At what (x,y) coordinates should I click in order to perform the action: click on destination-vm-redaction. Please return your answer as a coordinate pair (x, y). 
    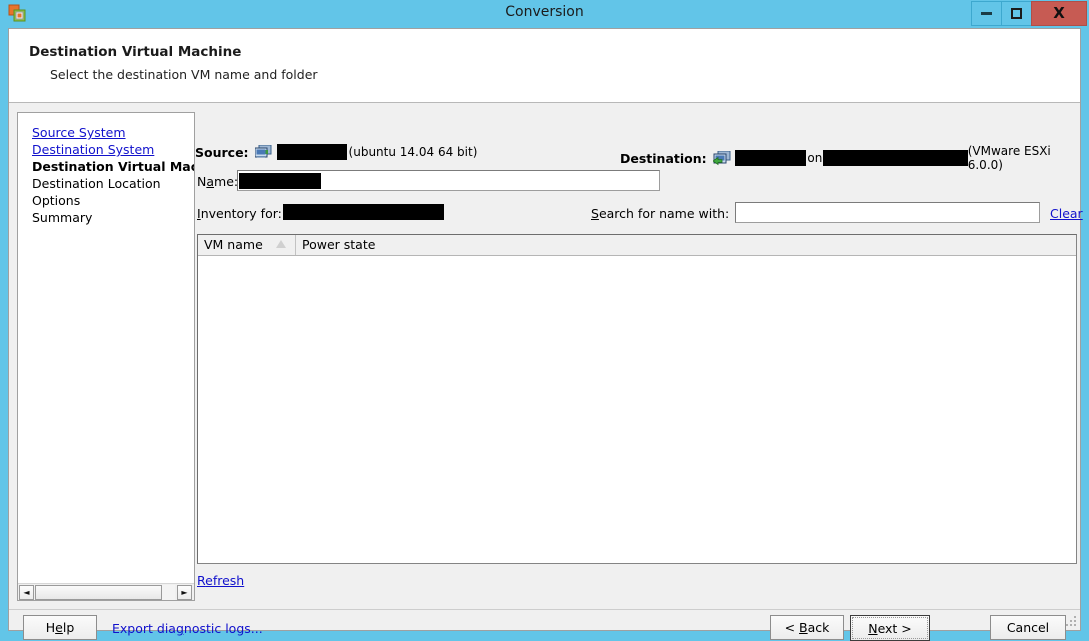
    Looking at the image, I should click on (770, 158).